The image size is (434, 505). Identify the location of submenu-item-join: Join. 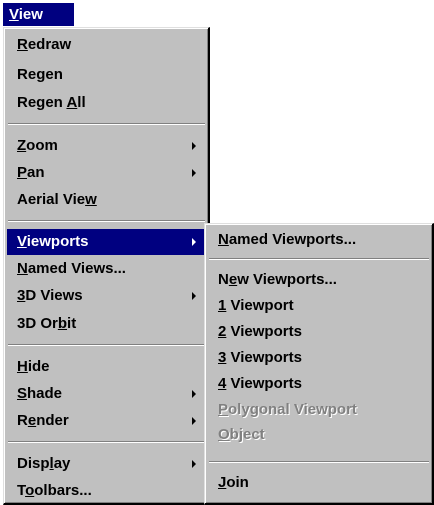
(319, 483).